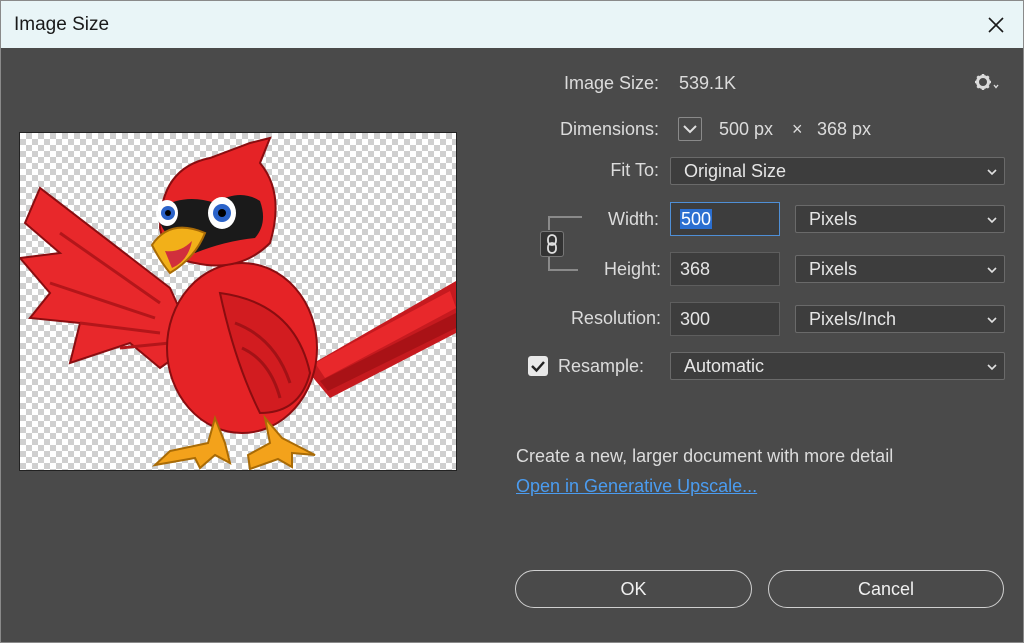 The image size is (1024, 643). I want to click on gear-icon, so click(987, 82).